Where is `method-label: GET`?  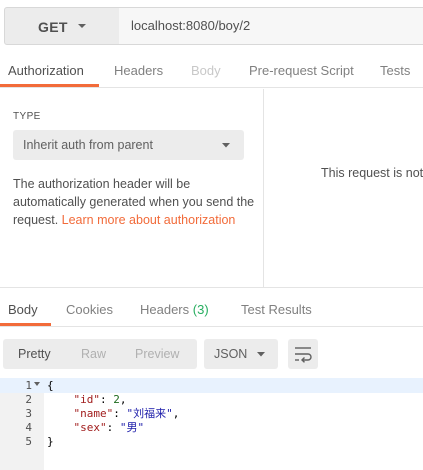 method-label: GET is located at coordinates (53, 27).